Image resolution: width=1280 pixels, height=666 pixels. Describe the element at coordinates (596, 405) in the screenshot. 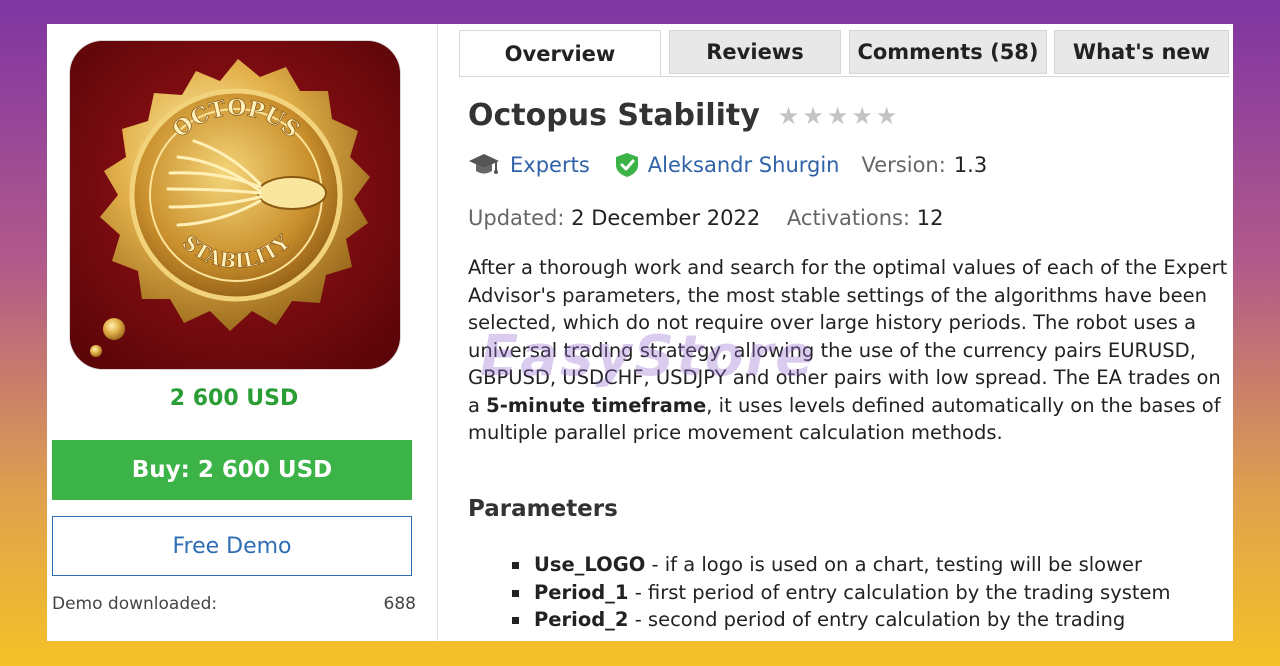

I see `description-highlight: 5-minute timeframe` at that location.